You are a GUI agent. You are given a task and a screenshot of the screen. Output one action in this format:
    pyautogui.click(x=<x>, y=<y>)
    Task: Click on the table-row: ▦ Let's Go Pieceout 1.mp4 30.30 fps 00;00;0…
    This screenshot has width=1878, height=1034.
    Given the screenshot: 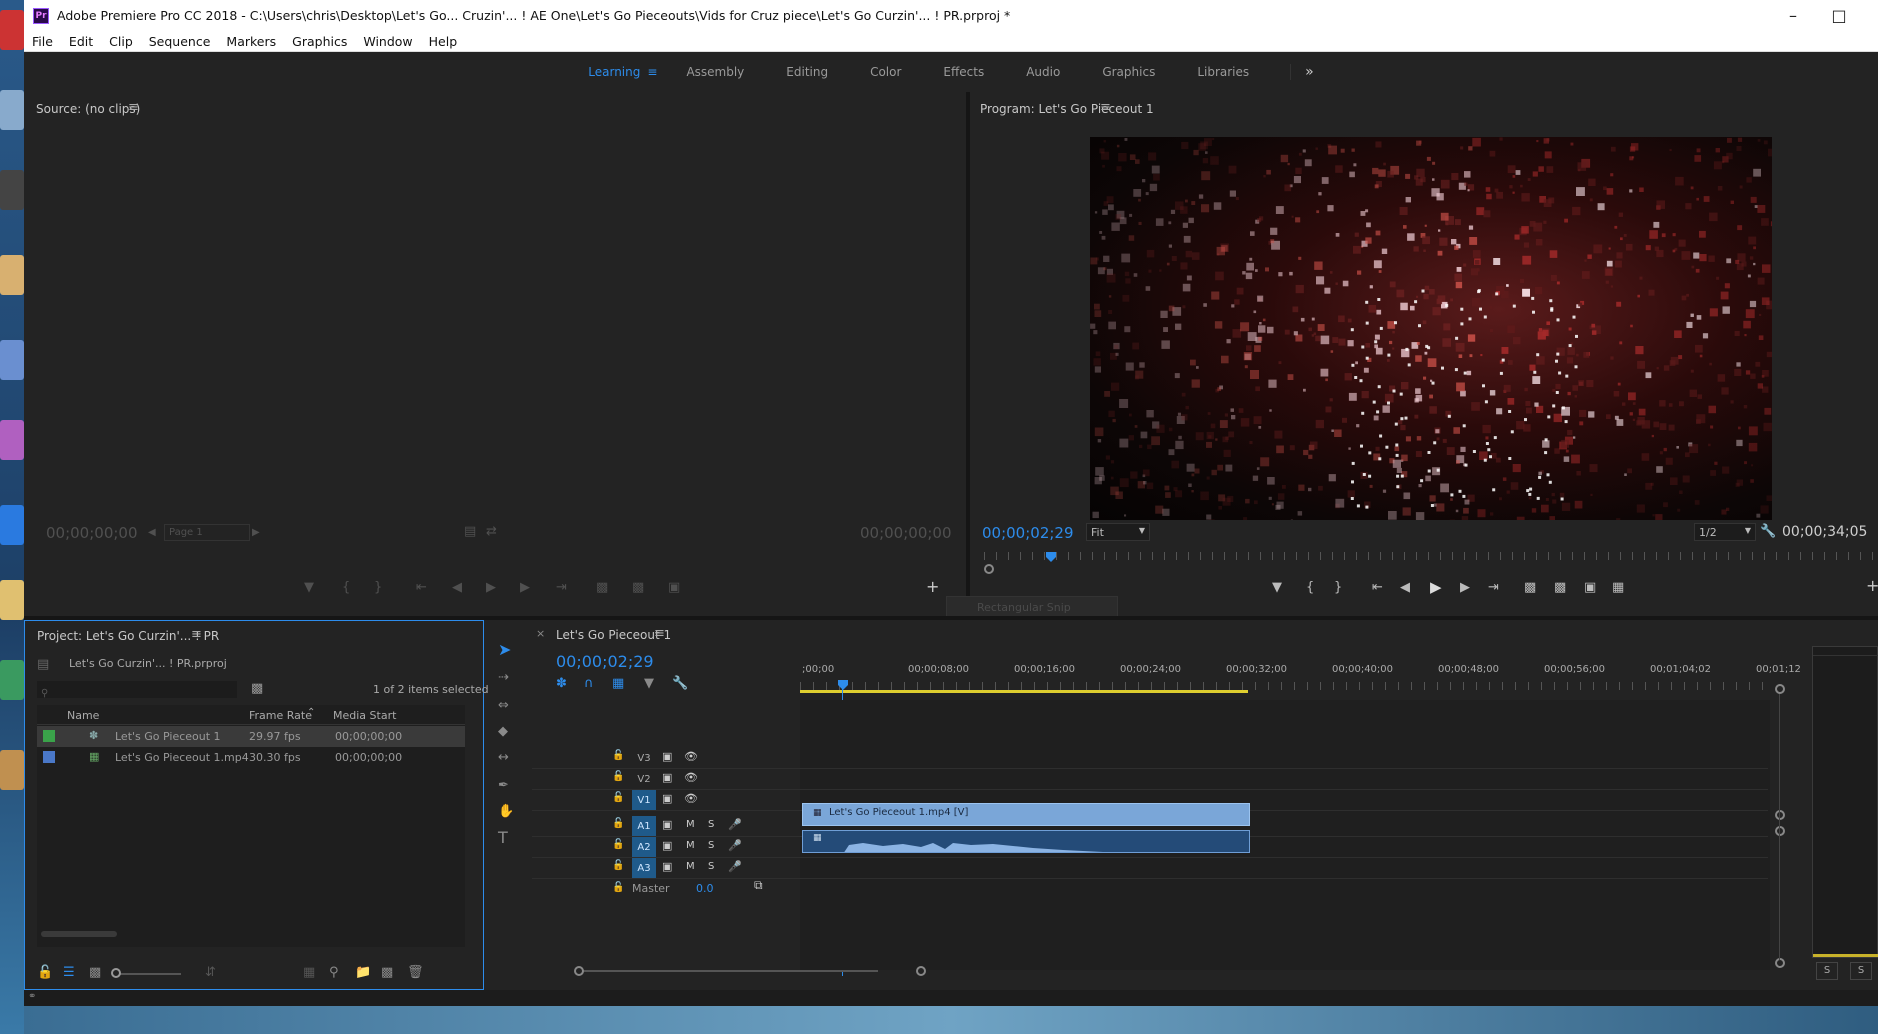 What is the action you would take?
    pyautogui.click(x=251, y=757)
    